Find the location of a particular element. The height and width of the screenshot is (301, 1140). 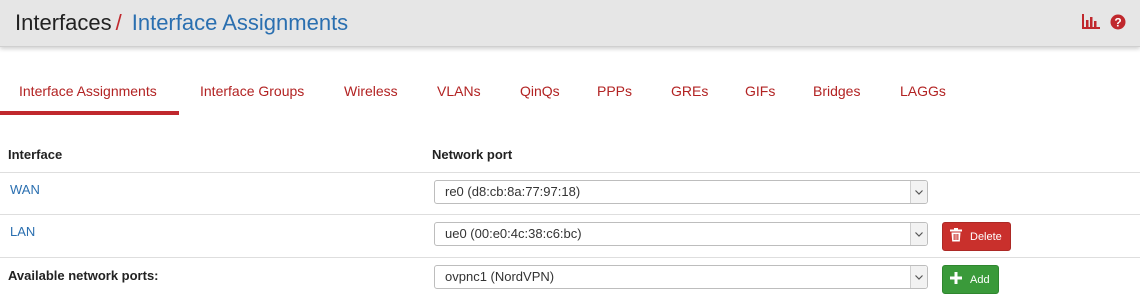

tab-bridges: Bridges is located at coordinates (836, 93).